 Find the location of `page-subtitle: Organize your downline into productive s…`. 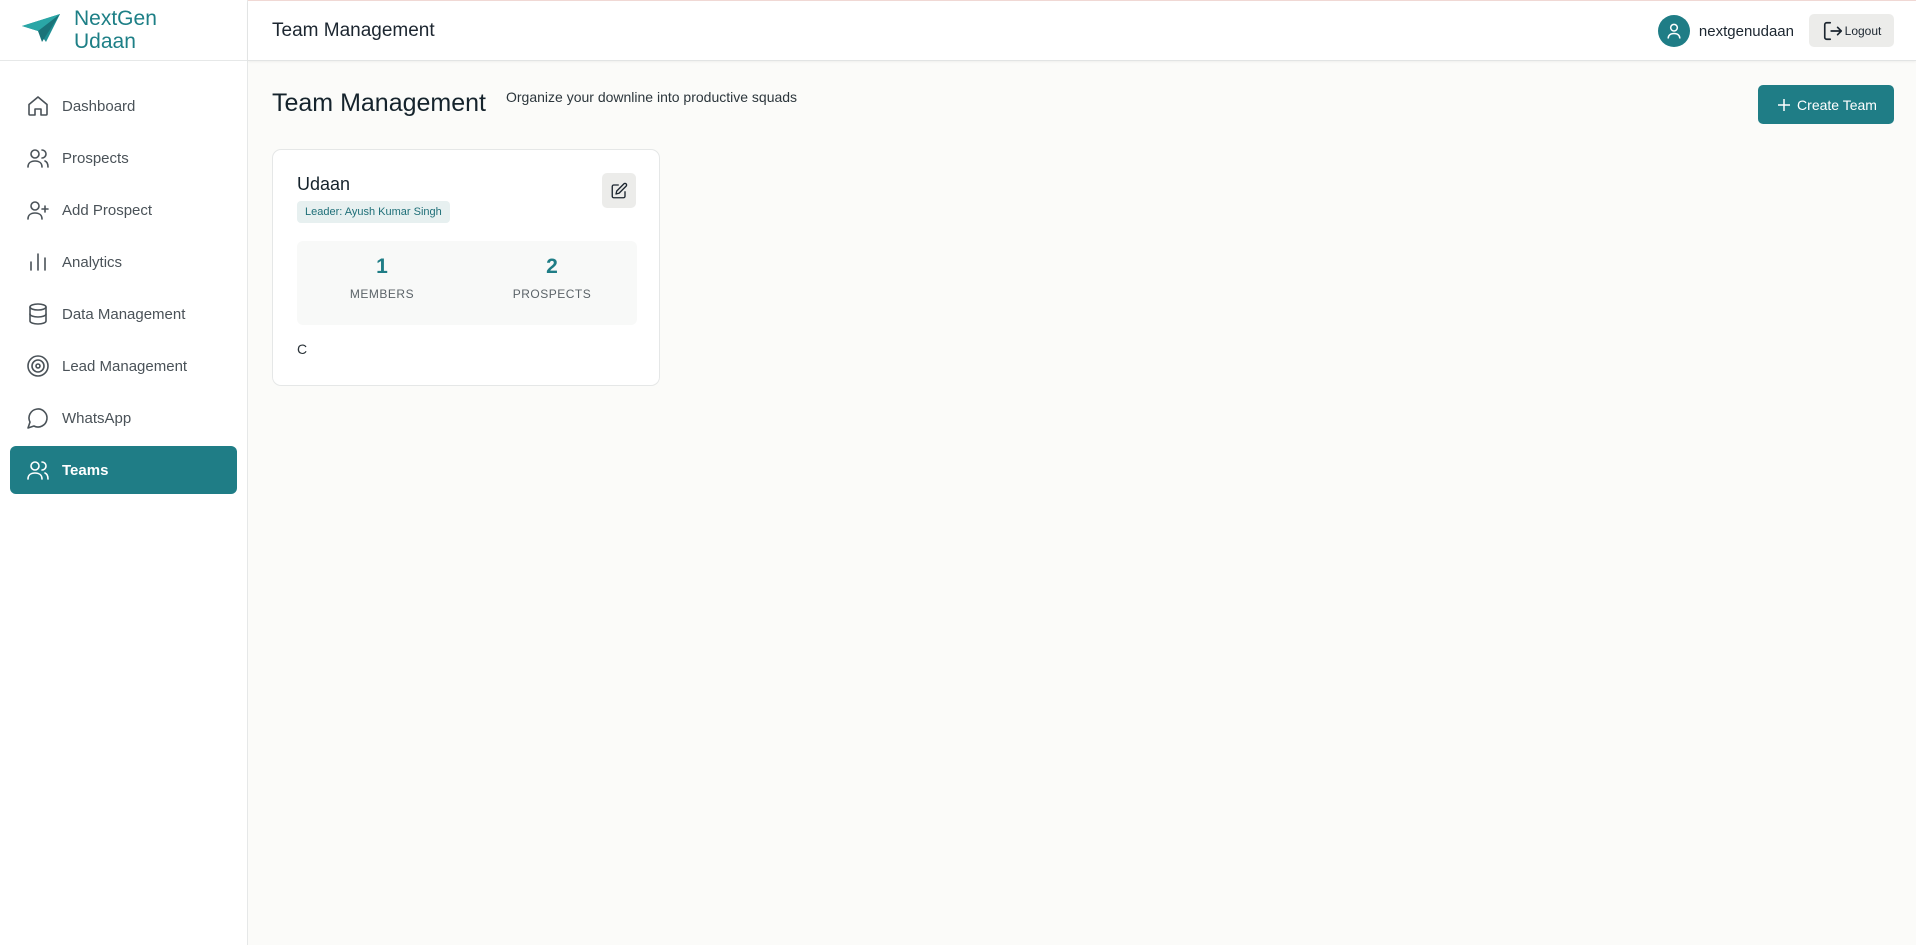

page-subtitle: Organize your downline into productive s… is located at coordinates (652, 97).